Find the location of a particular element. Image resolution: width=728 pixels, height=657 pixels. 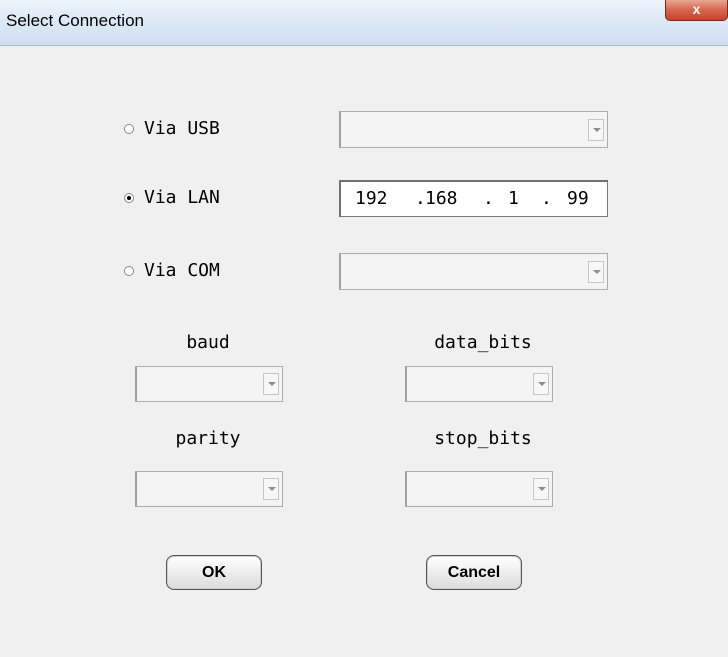

via-lan-label: Via LAN is located at coordinates (182, 197).